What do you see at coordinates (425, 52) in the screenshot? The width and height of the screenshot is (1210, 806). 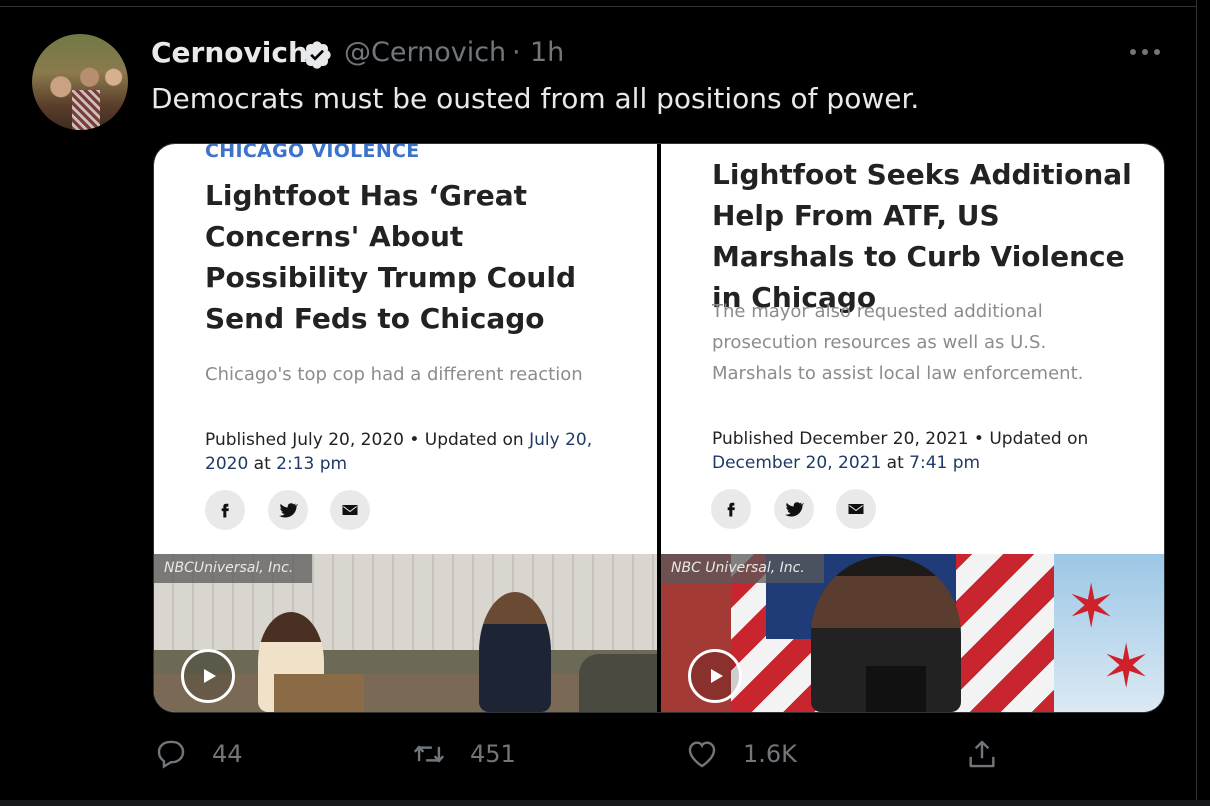 I see `handle: @Cernovich` at bounding box center [425, 52].